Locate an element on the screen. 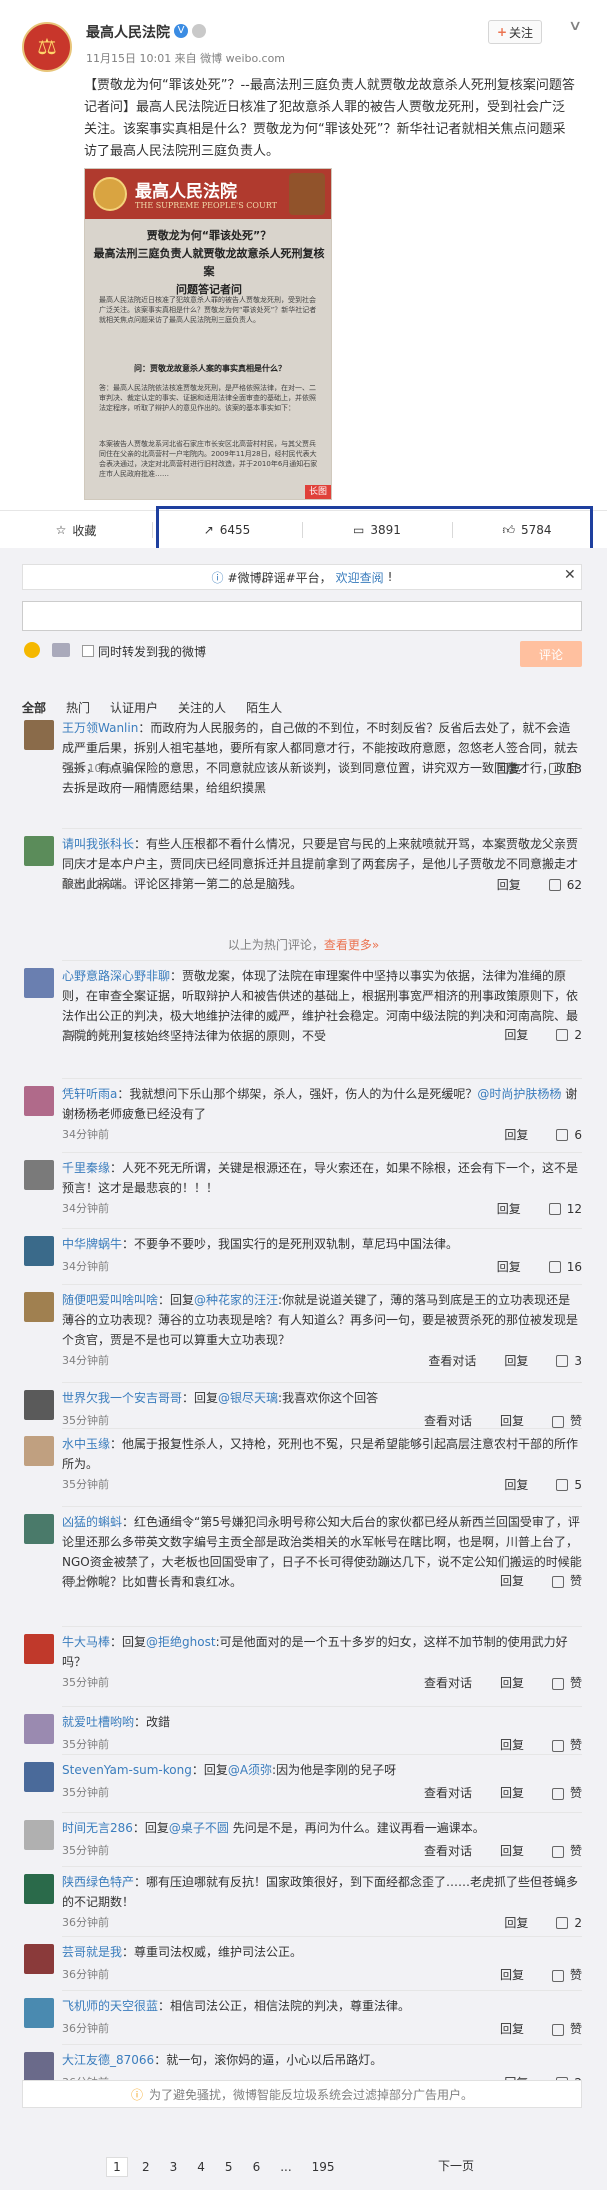 The width and height of the screenshot is (607, 2190). author-name: 最高人民法院 is located at coordinates (128, 32).